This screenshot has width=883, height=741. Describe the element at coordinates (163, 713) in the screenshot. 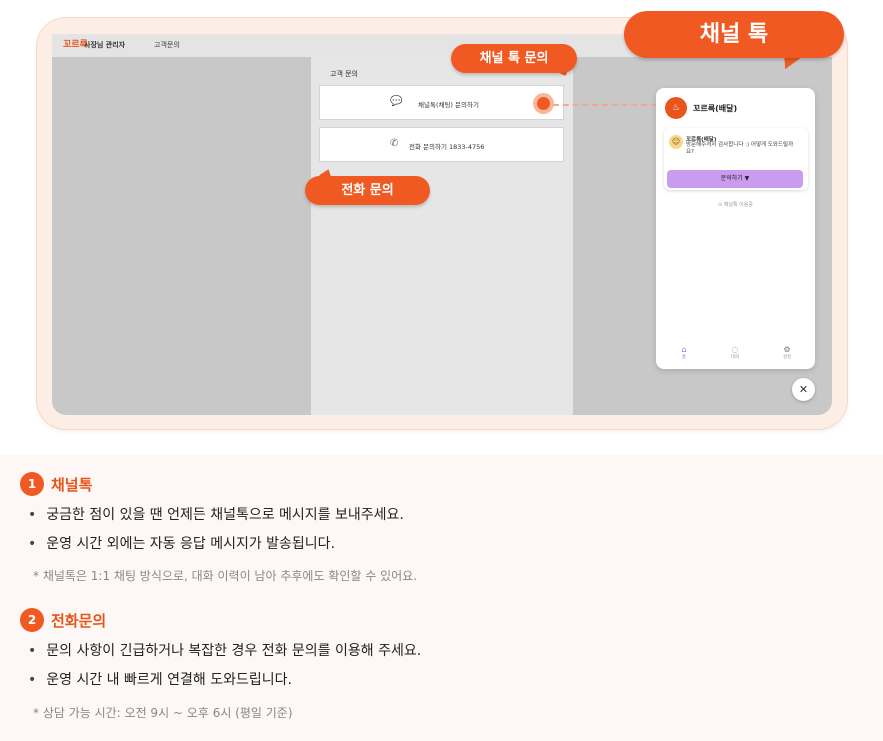

I see `section-note: * 상담 가능 시간: 오전 9시 ~ 오후 6시 (평일 기준)` at that location.